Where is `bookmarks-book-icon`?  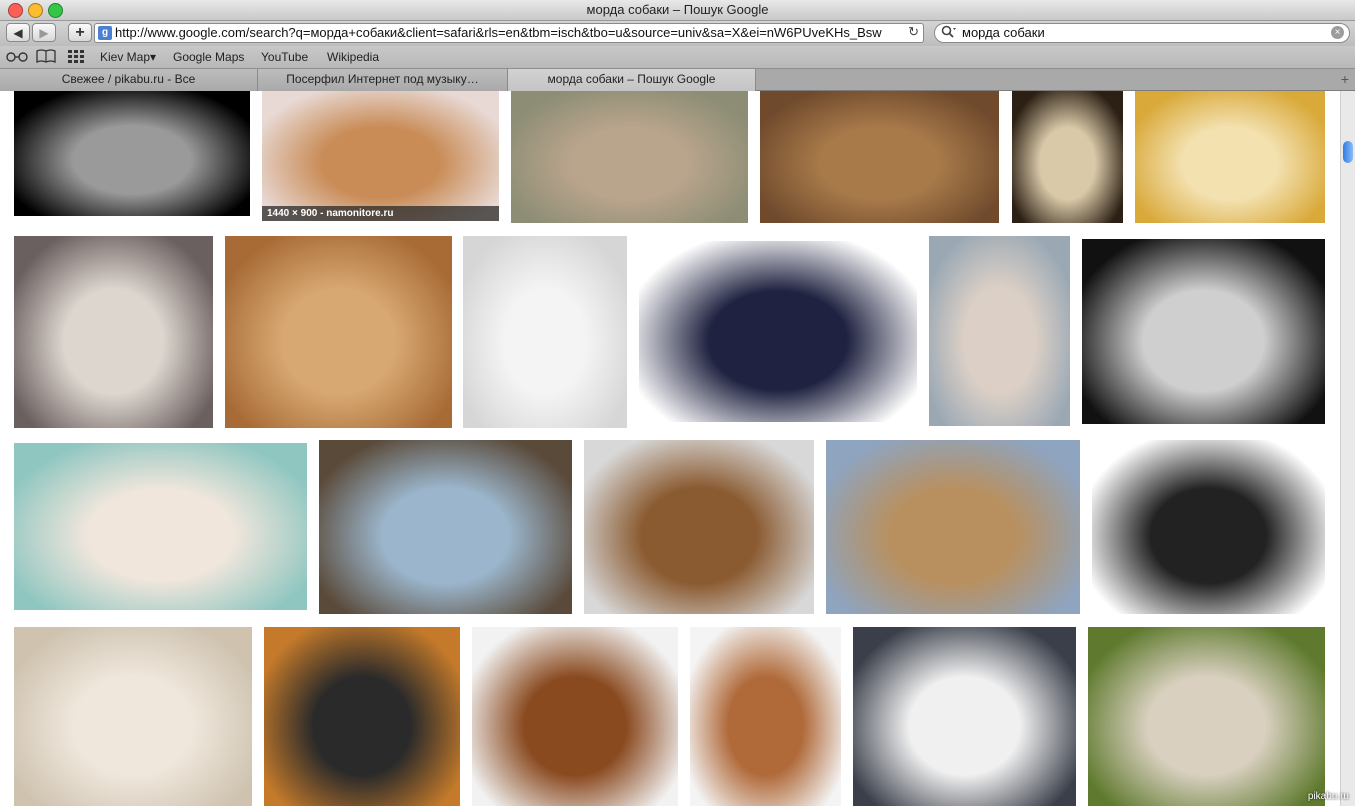 bookmarks-book-icon is located at coordinates (46, 57).